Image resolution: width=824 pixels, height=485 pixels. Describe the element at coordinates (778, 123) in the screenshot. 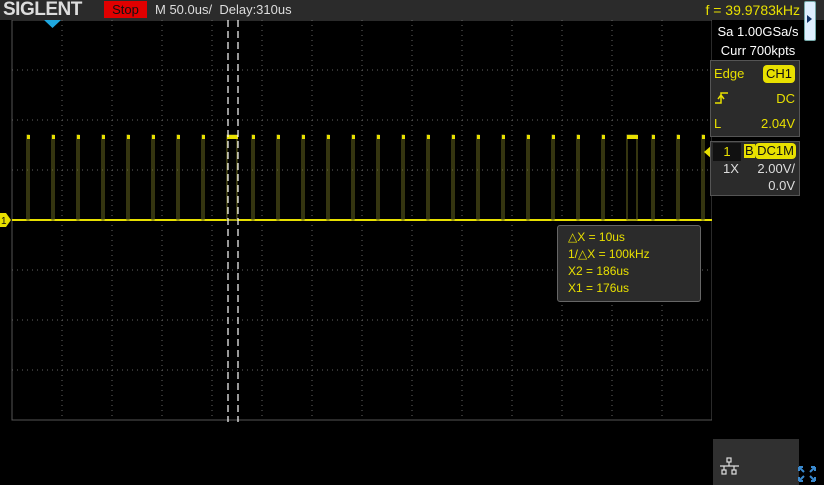

I see `trigger-level: 2.04V` at that location.